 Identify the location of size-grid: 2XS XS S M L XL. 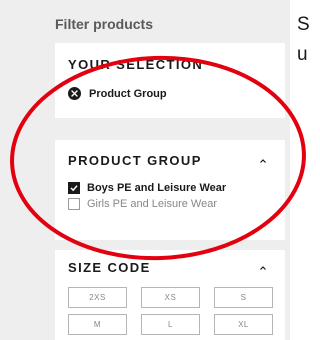
(170, 311).